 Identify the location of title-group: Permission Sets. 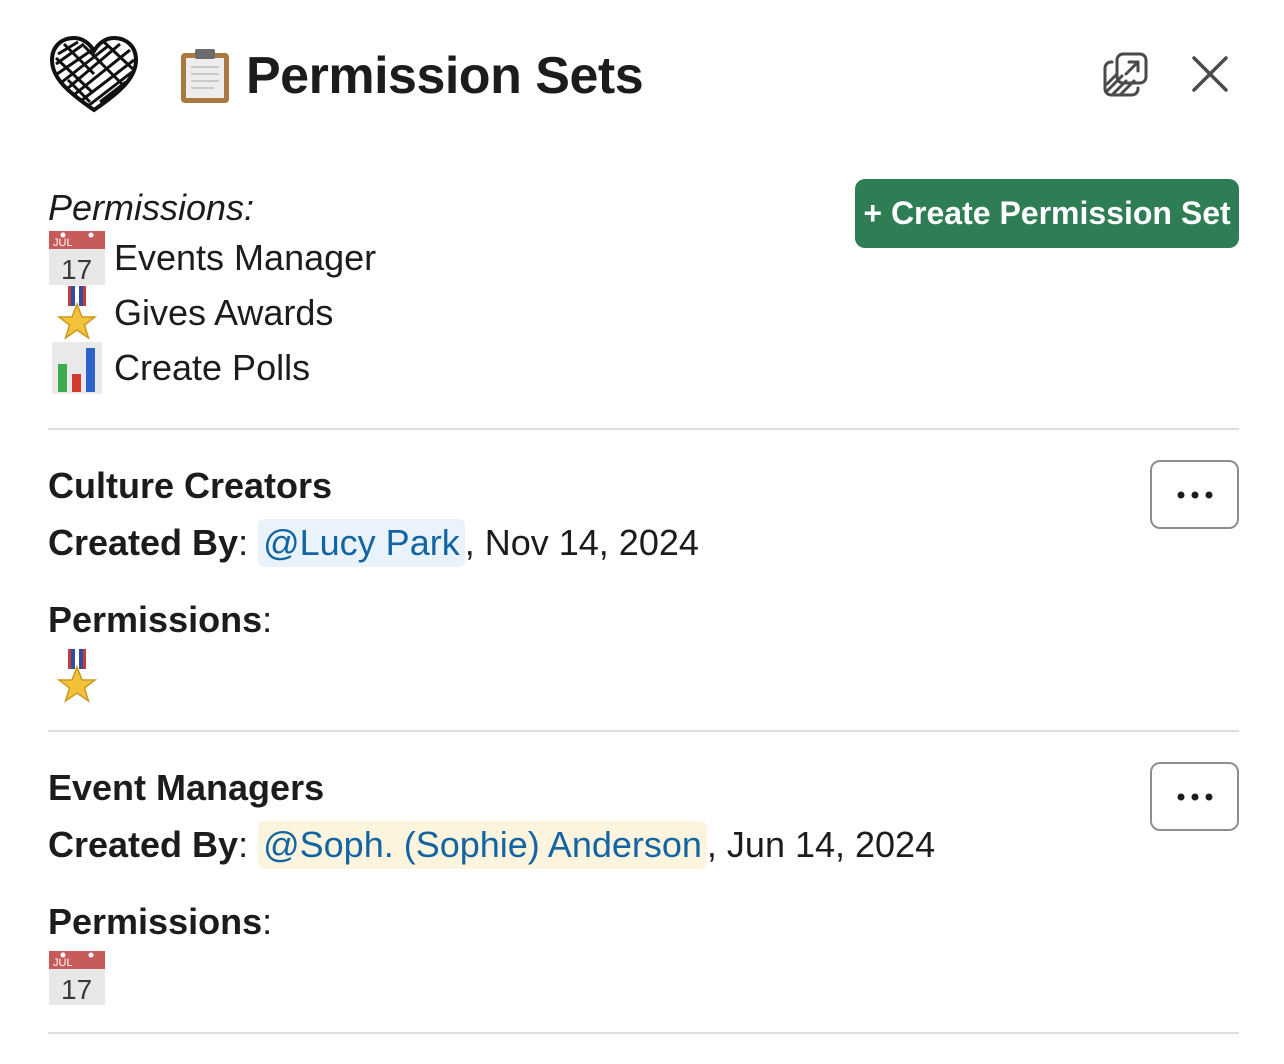
(411, 76).